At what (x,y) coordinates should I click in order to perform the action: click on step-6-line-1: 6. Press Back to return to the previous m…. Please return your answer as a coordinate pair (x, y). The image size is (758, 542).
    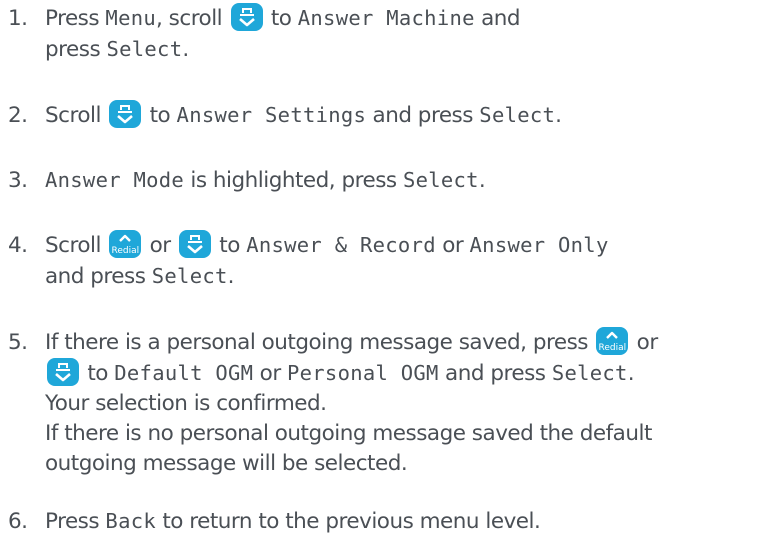
    Looking at the image, I should click on (383, 521).